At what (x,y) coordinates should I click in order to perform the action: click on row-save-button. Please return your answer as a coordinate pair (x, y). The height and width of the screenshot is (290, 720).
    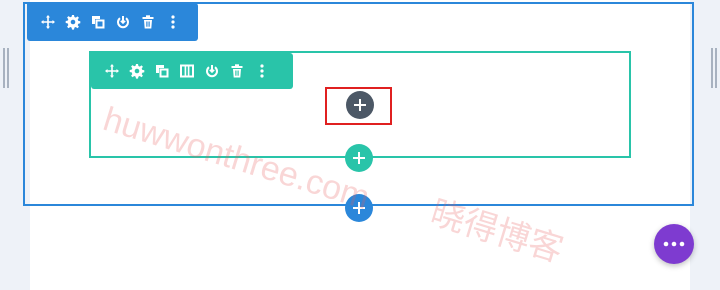
    Looking at the image, I should click on (211, 71).